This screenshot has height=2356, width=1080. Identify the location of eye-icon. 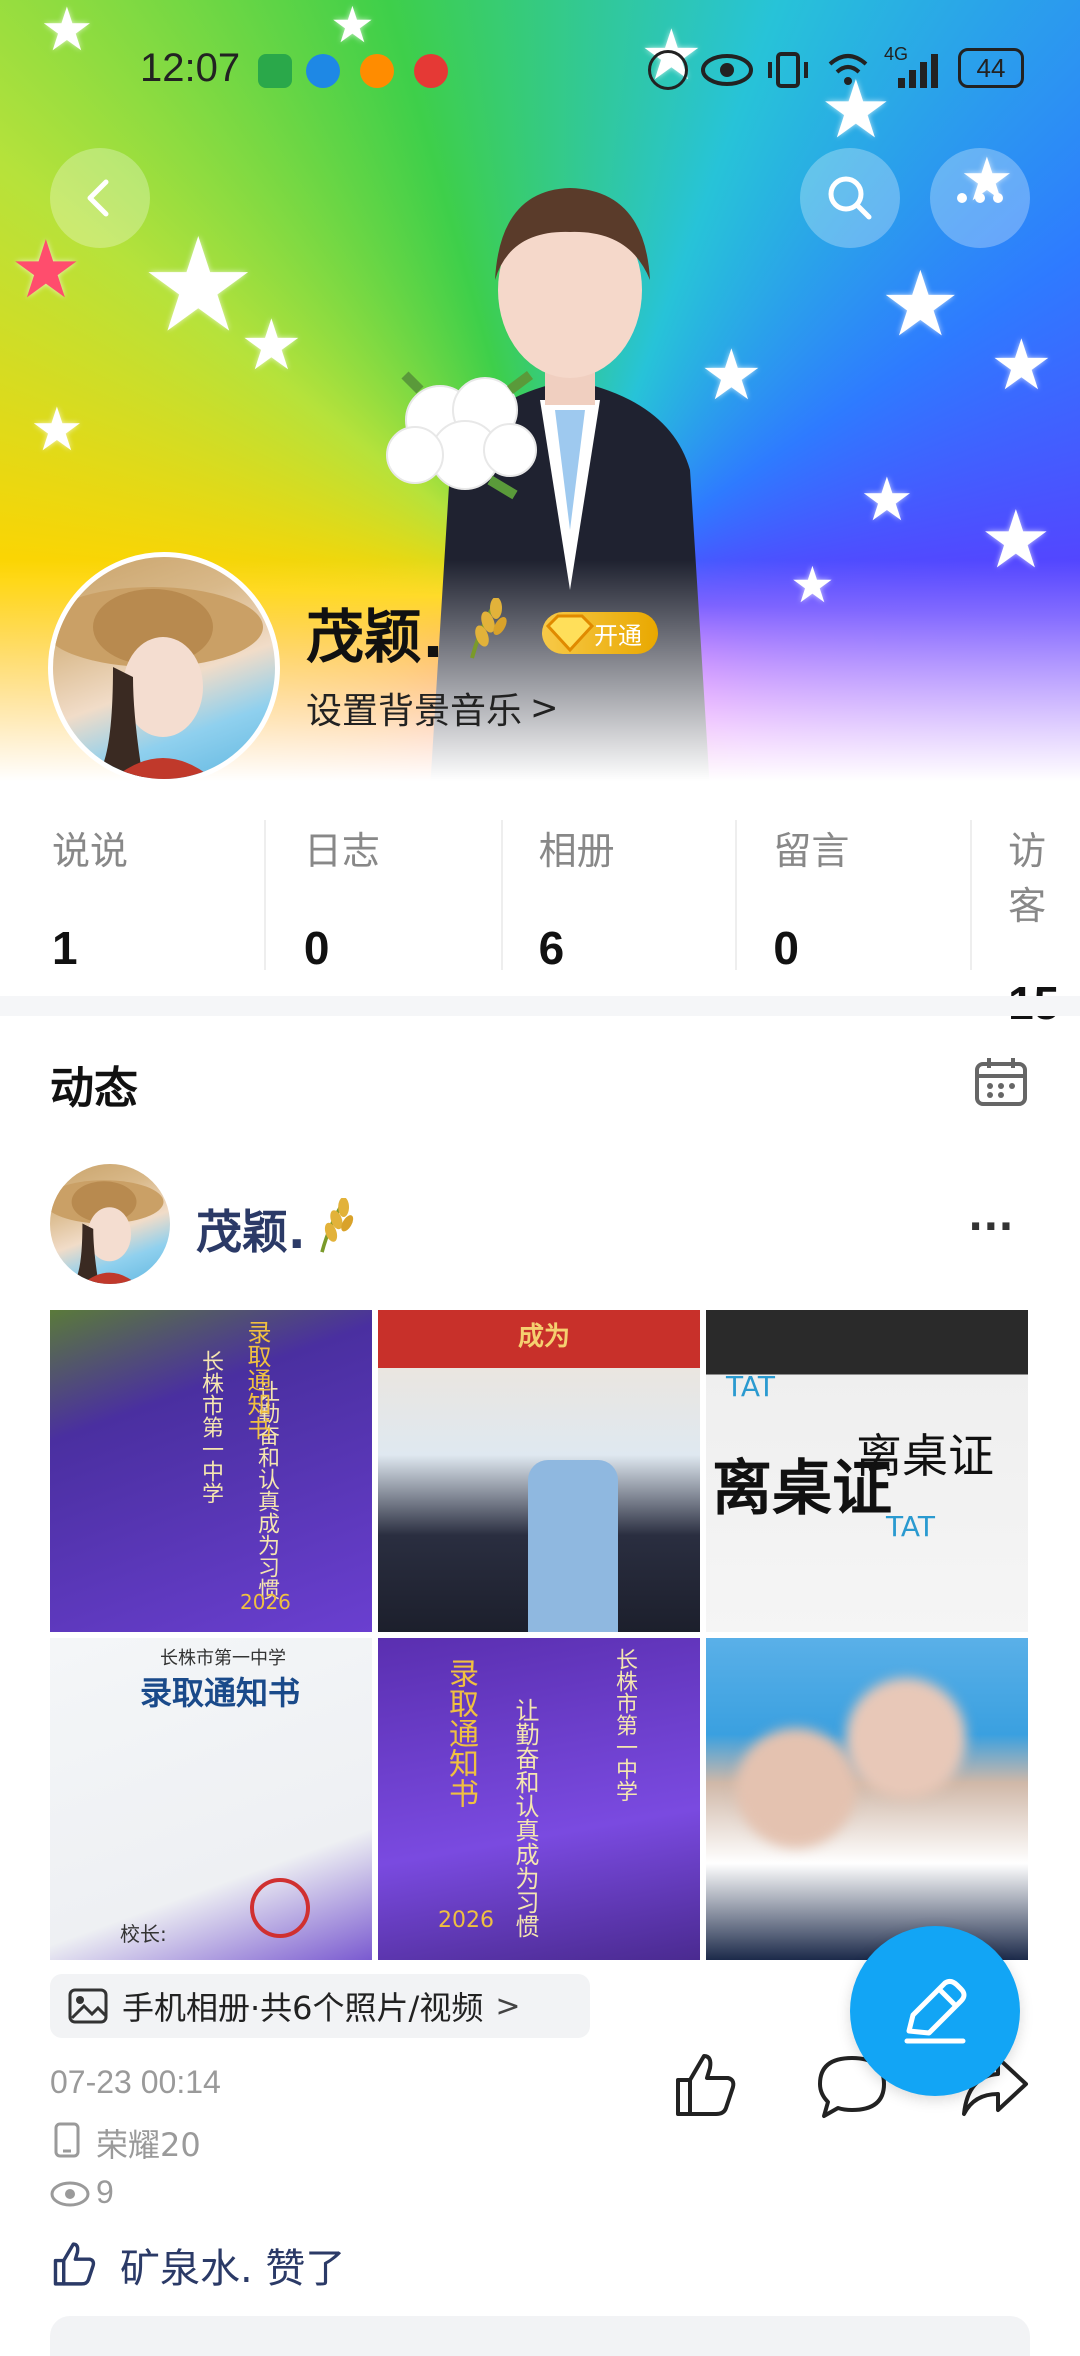
(70, 2194).